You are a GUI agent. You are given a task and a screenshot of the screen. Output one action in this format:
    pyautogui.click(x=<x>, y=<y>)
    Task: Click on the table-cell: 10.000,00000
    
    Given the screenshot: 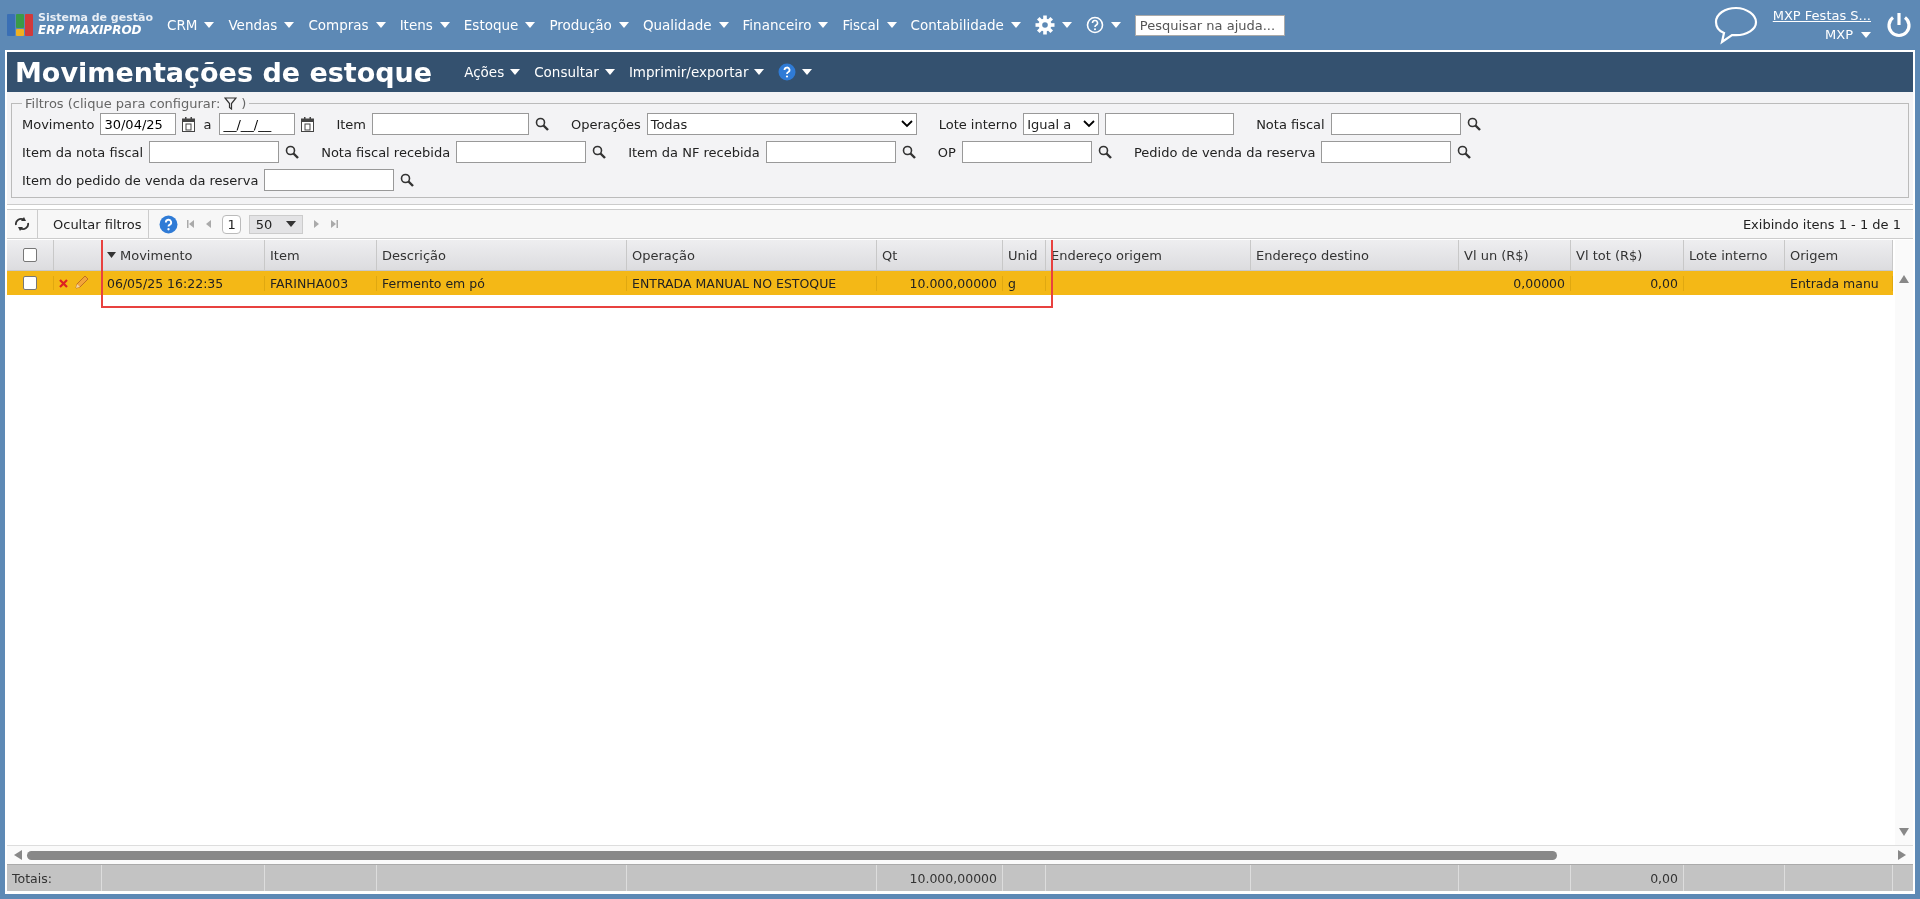 What is the action you would take?
    pyautogui.click(x=953, y=283)
    